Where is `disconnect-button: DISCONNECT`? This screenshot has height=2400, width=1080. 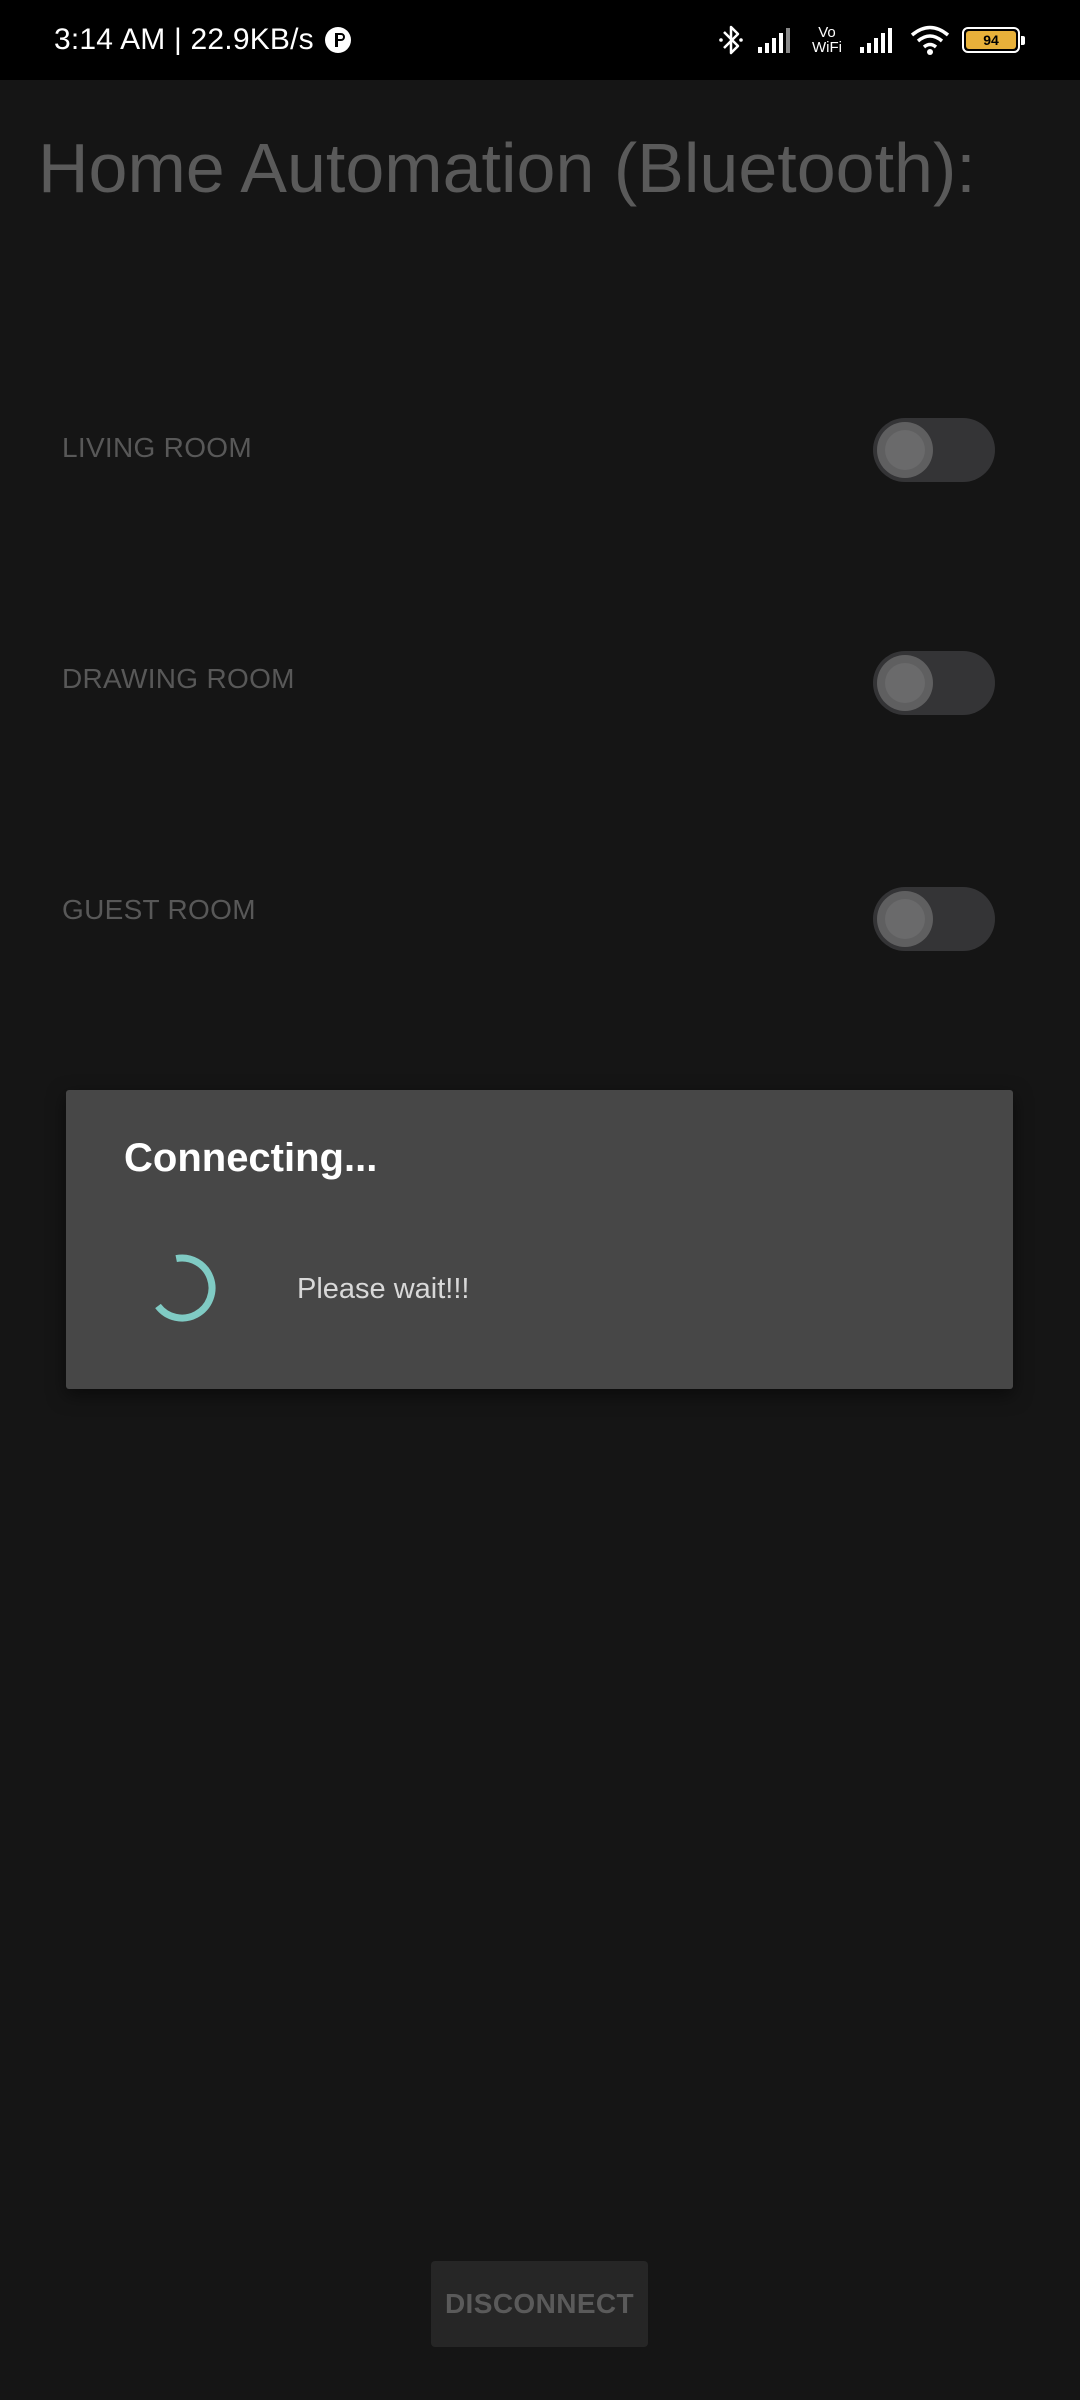
disconnect-button: DISCONNECT is located at coordinates (539, 2304).